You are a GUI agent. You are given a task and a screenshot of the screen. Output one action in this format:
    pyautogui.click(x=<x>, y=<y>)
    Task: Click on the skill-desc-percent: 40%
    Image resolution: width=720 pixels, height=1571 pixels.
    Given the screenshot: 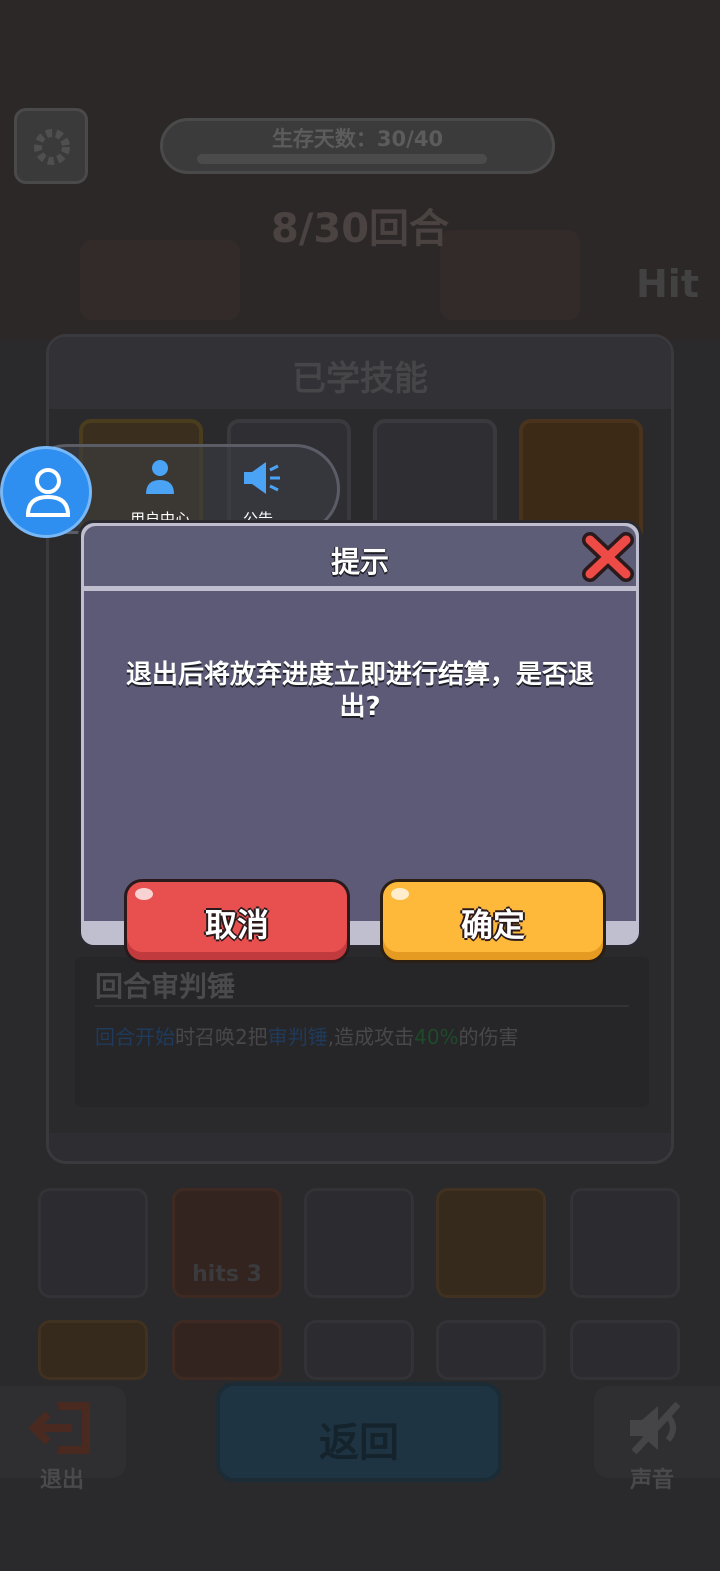 What is the action you would take?
    pyautogui.click(x=436, y=1037)
    